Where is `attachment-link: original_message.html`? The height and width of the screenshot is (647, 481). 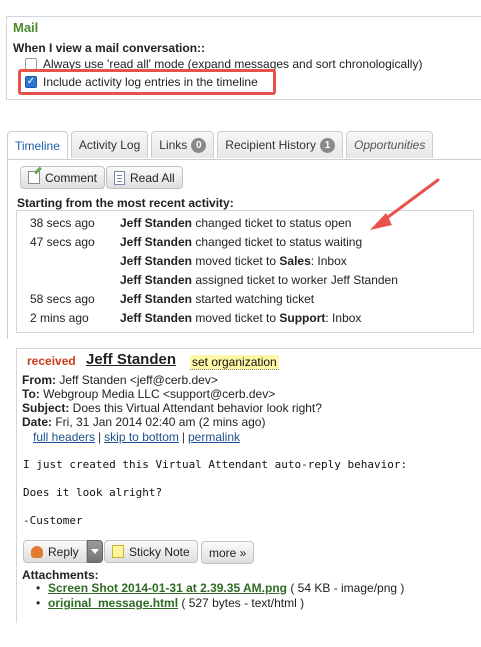
attachment-link: original_message.html is located at coordinates (113, 603).